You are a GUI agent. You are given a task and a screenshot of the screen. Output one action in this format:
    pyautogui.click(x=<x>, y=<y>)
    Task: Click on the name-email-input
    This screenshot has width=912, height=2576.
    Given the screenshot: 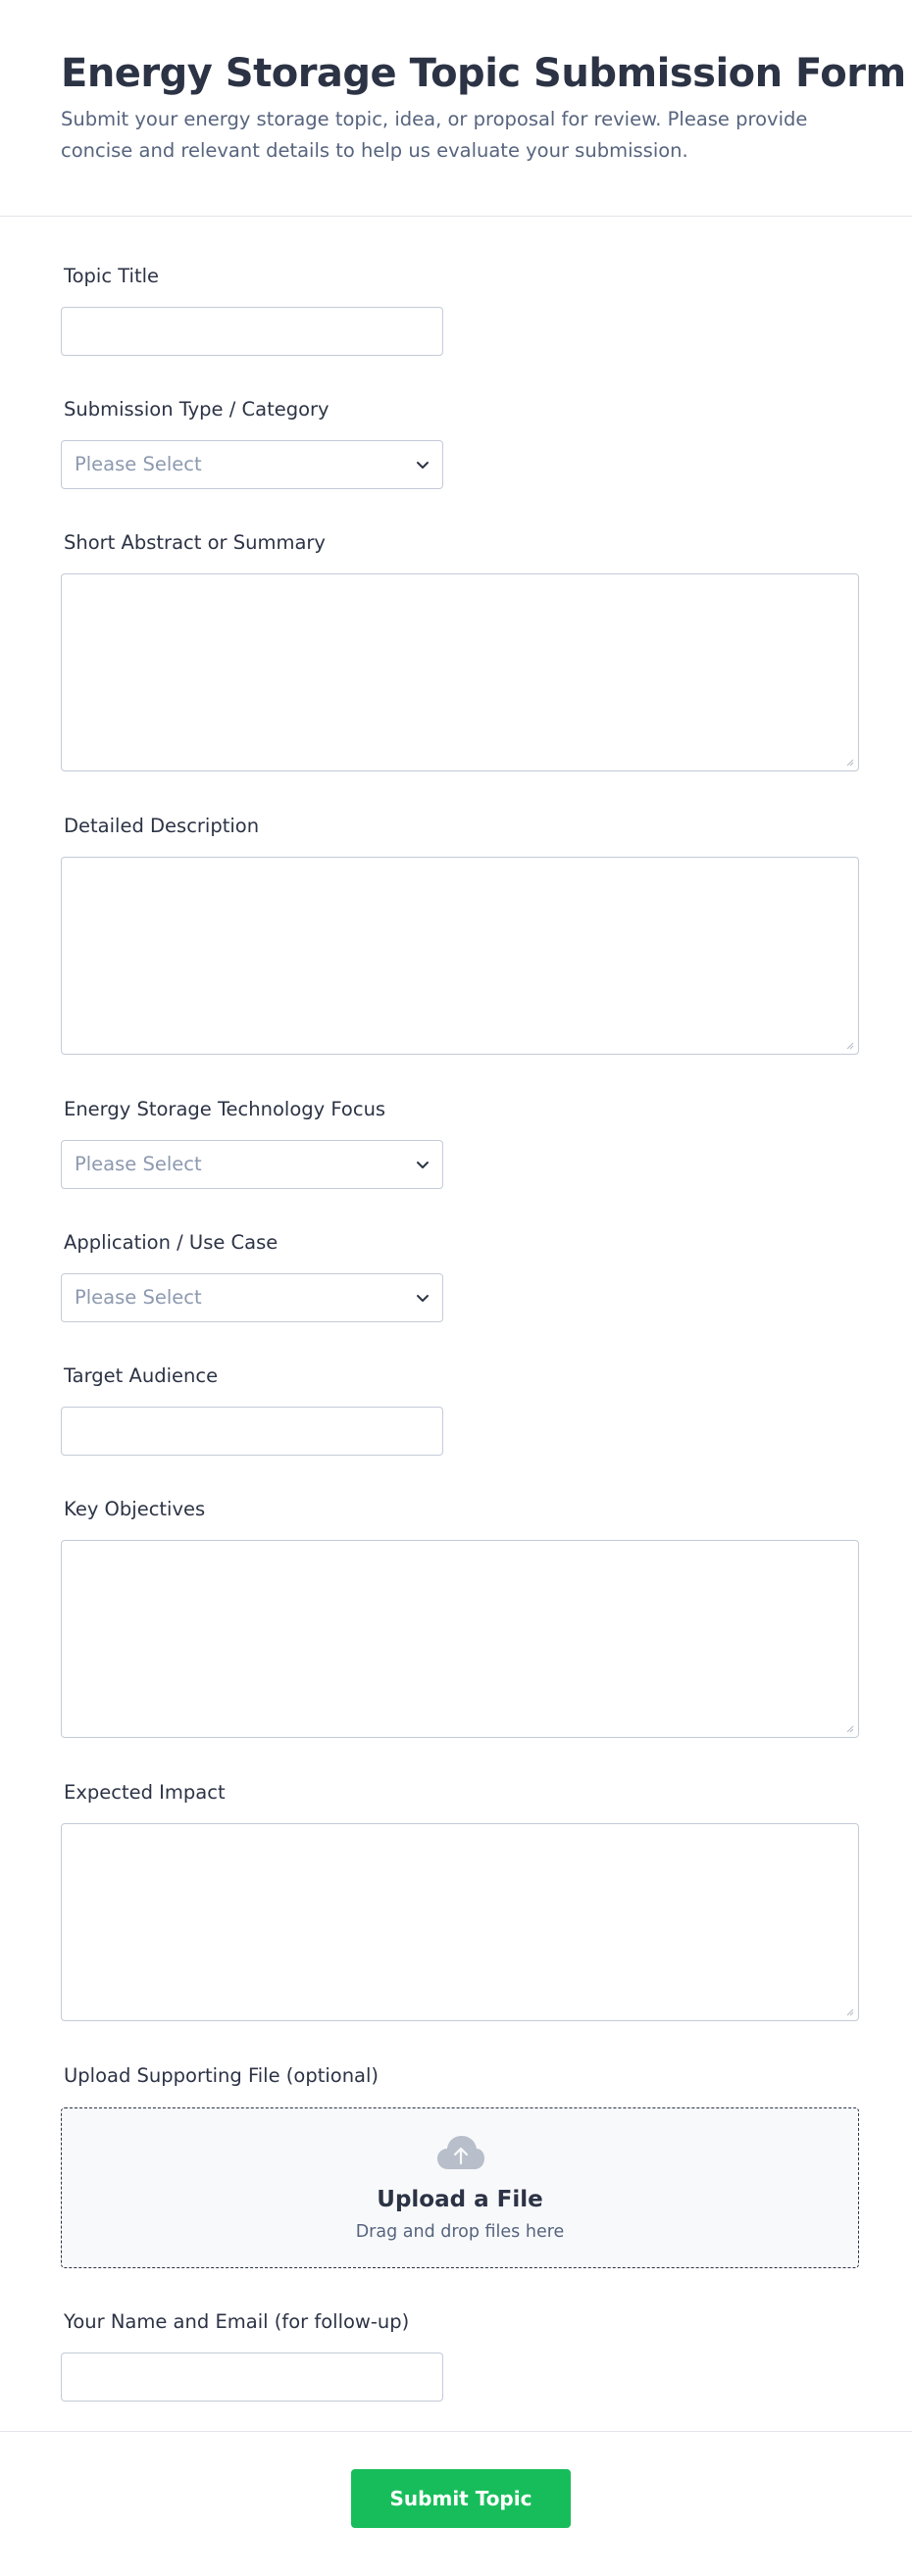 What is the action you would take?
    pyautogui.click(x=252, y=2377)
    